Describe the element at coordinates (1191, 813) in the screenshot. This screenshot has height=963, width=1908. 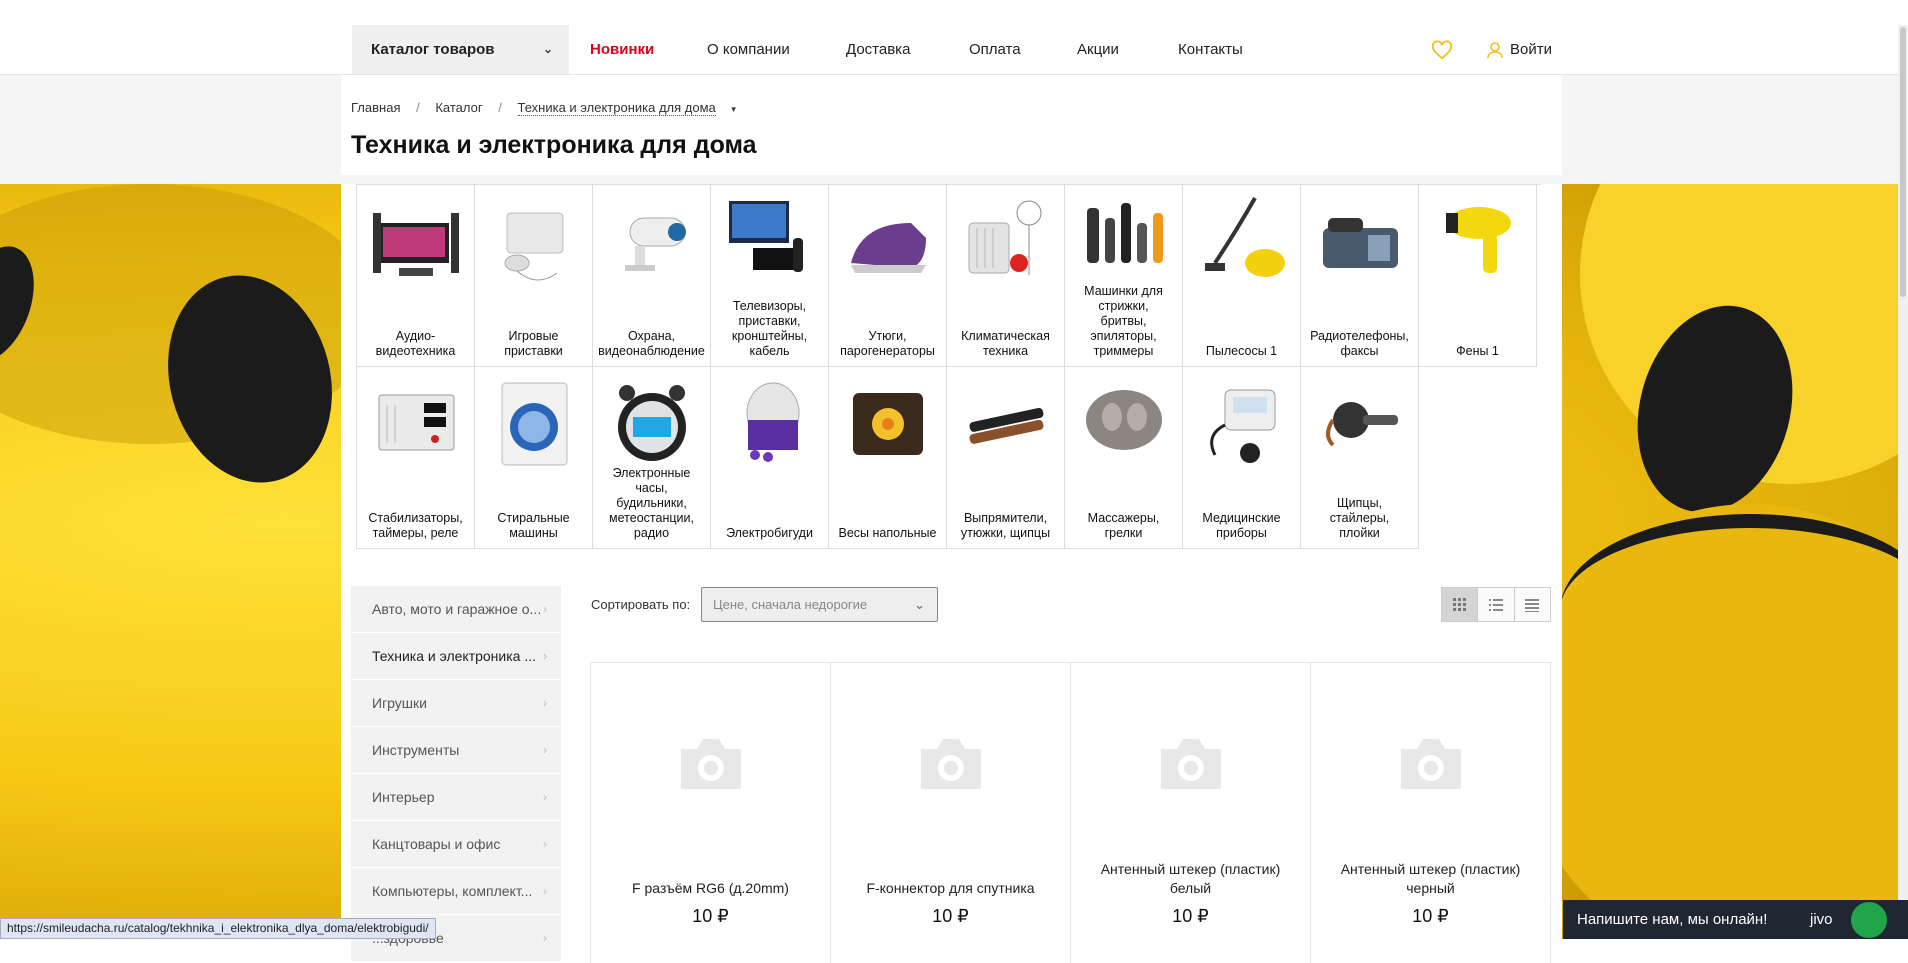
I see `product-card: Антенный штекер (пластик) белый 10 ₽` at that location.